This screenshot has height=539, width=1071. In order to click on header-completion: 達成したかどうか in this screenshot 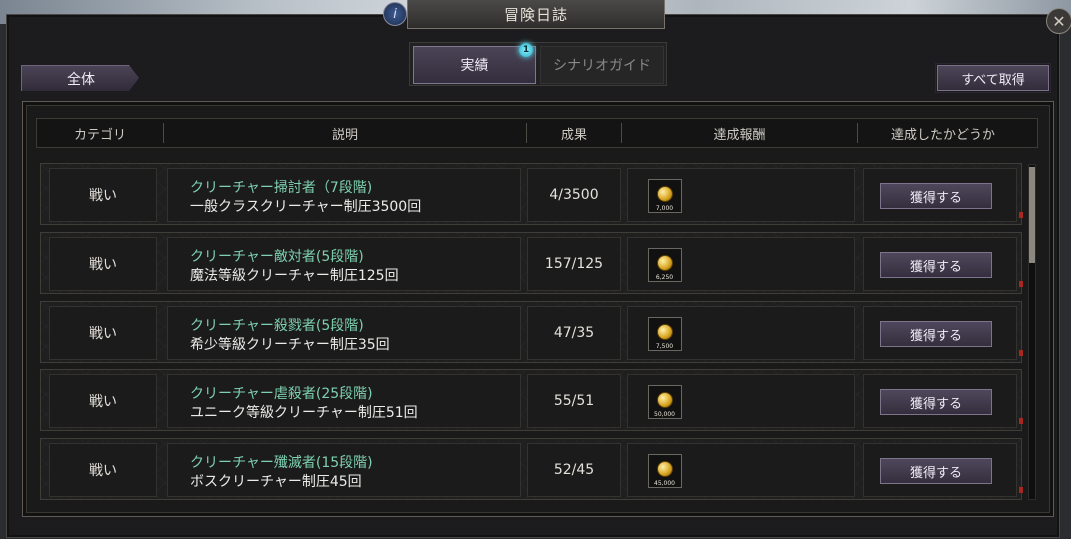, I will do `click(942, 135)`.